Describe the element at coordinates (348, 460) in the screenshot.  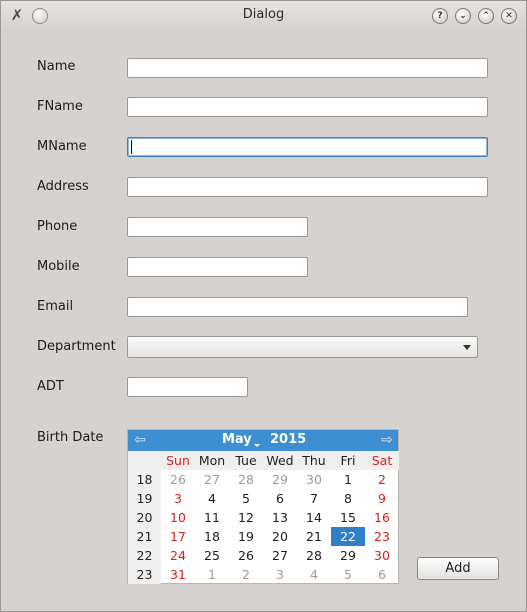
I see `weekday-header: Fri` at that location.